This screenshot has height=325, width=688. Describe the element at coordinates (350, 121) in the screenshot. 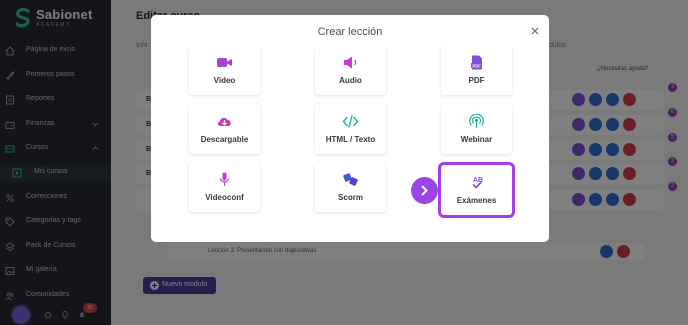

I see `code-icon` at that location.